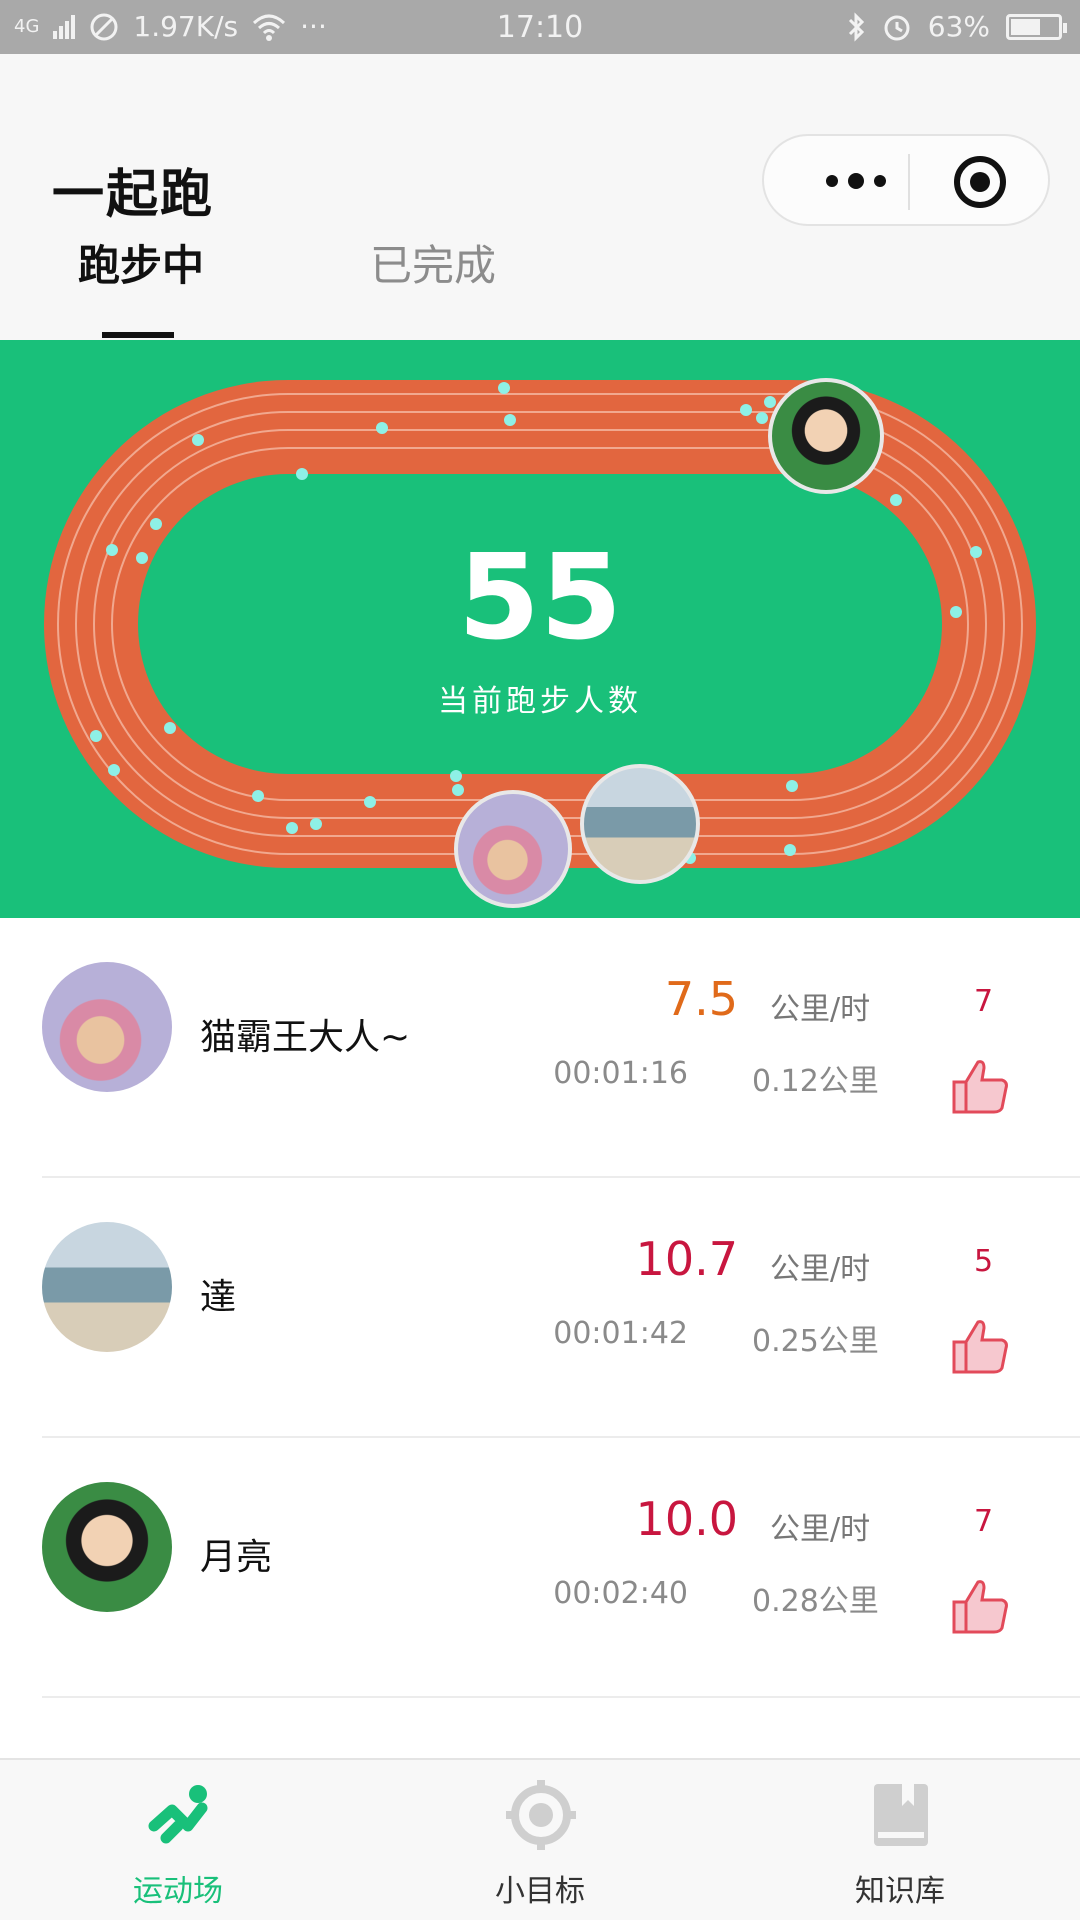  What do you see at coordinates (686, 1519) in the screenshot?
I see `runner-speed: 10.0` at bounding box center [686, 1519].